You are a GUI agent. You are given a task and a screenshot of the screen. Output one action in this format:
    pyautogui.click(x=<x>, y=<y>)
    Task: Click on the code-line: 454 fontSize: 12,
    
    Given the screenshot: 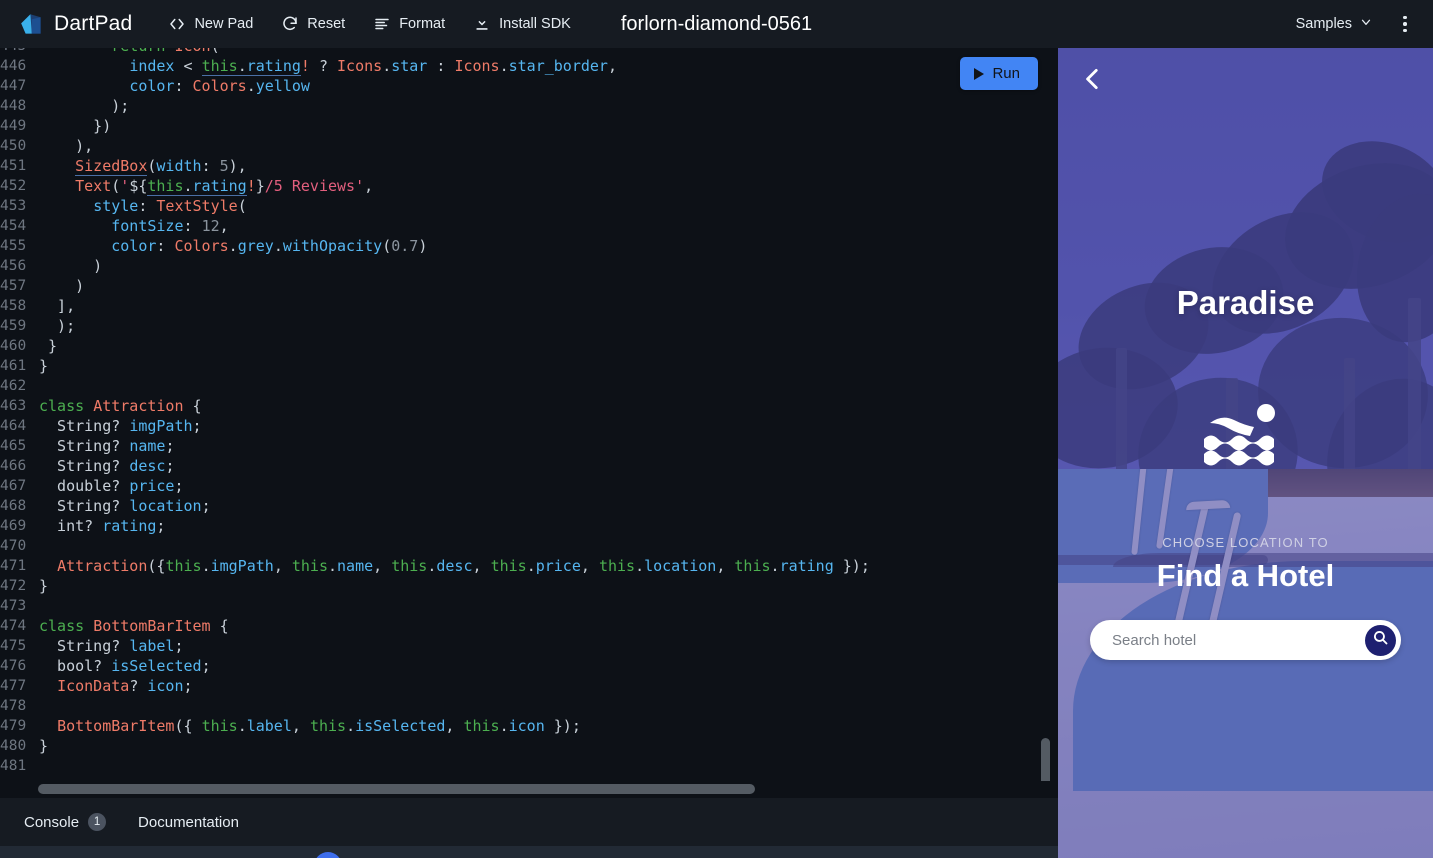 What is the action you would take?
    pyautogui.click(x=529, y=226)
    